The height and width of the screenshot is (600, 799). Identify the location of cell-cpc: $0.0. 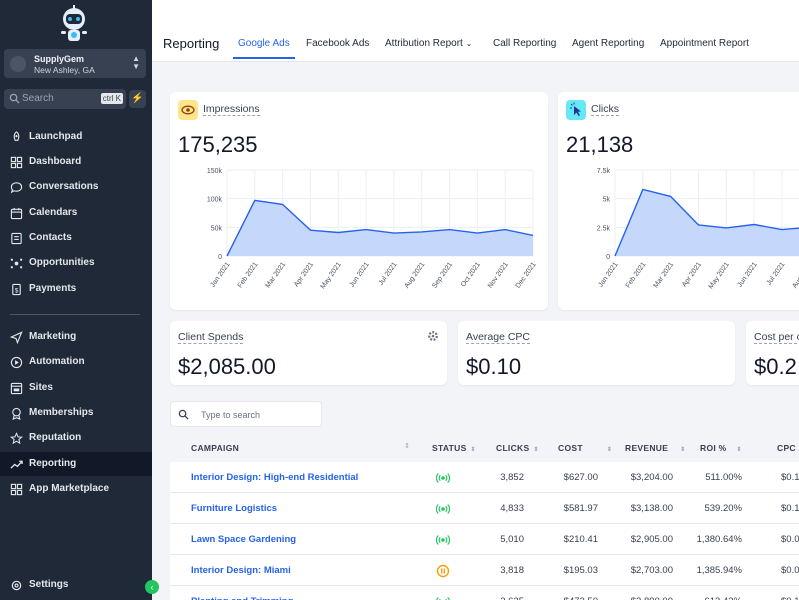
(790, 539).